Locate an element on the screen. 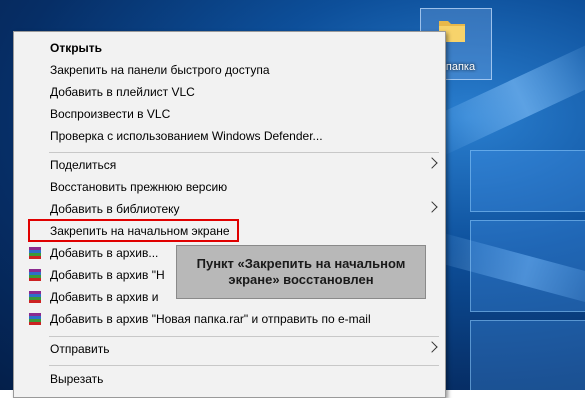 The image size is (585, 398). menu-item-label: Восстановить прежнюю версию is located at coordinates (139, 187).